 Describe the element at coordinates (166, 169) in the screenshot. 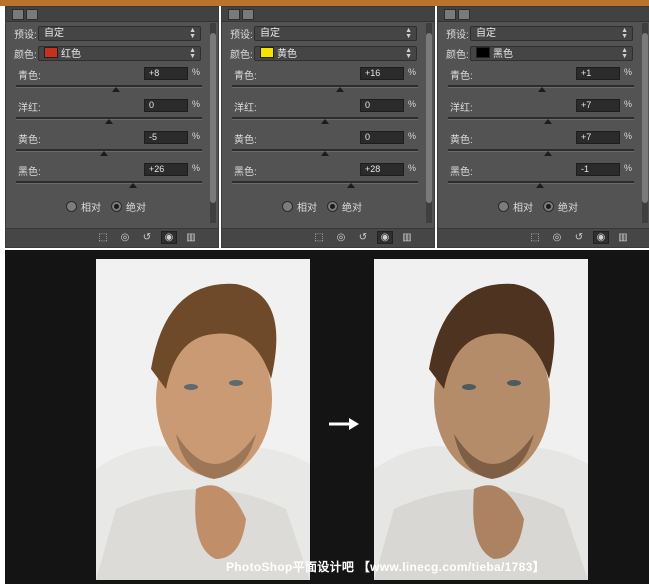

I see `slider-value-input: +26` at that location.